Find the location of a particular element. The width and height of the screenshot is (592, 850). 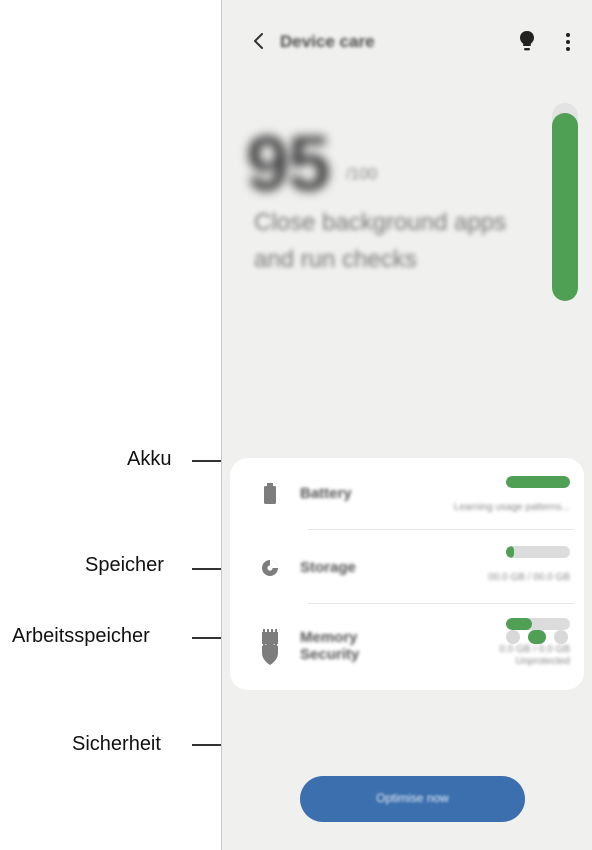

callout-security: Sicherheit is located at coordinates (116, 744).